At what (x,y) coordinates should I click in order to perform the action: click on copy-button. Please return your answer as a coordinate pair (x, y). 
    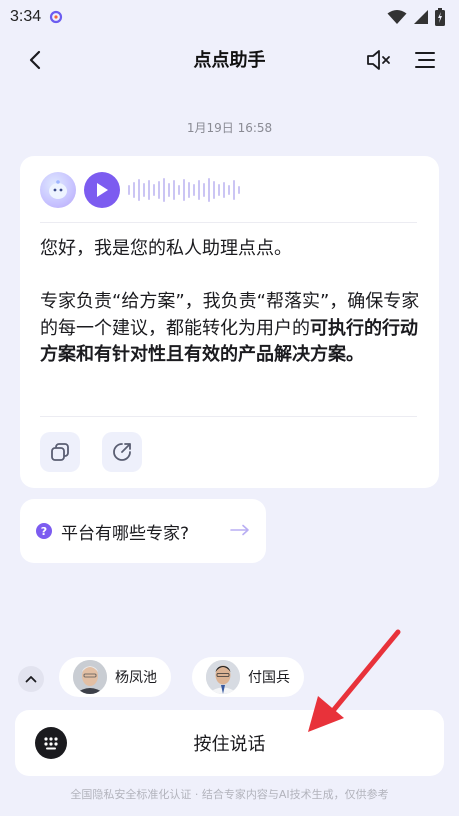
    Looking at the image, I should click on (60, 452).